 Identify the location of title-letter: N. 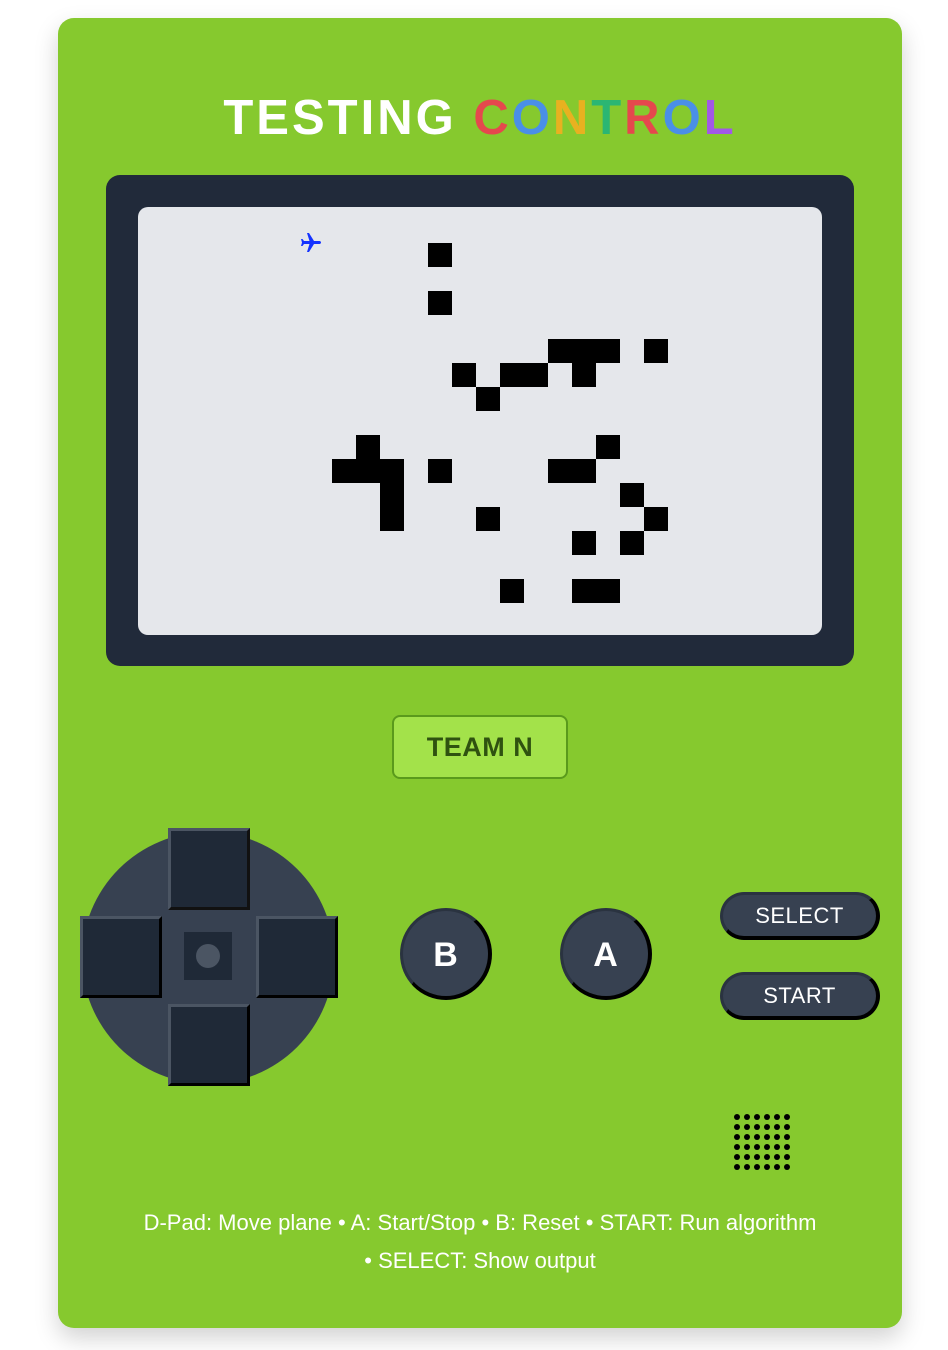
(572, 118).